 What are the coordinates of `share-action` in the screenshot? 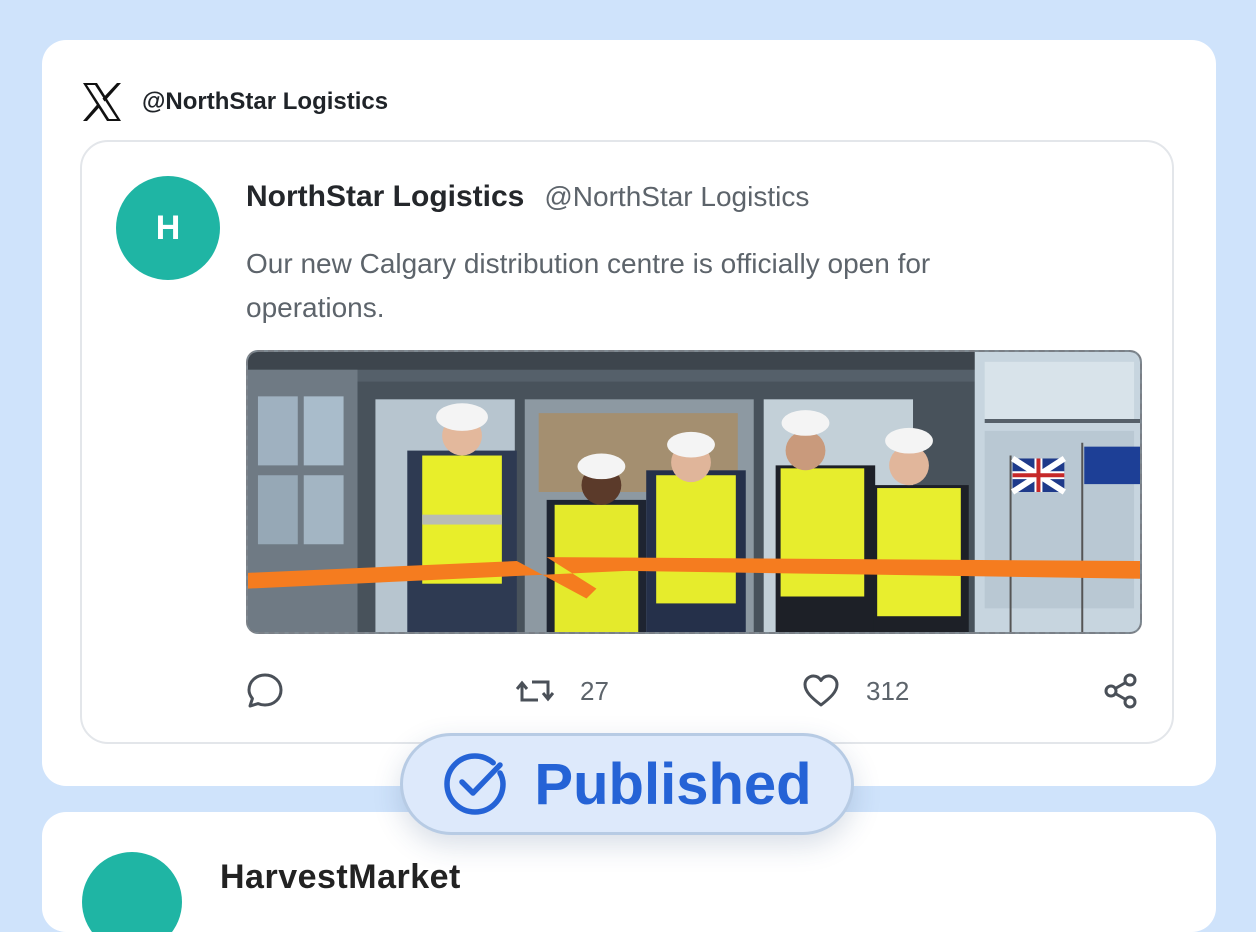 It's located at (1121, 691).